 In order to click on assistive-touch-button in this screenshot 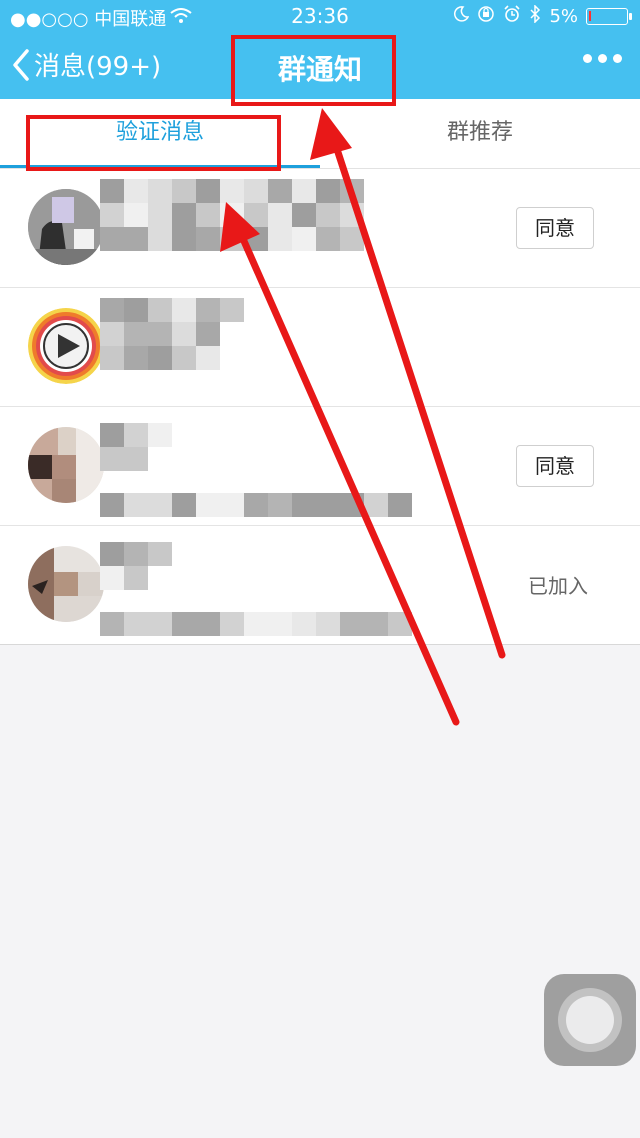, I will do `click(590, 1020)`.